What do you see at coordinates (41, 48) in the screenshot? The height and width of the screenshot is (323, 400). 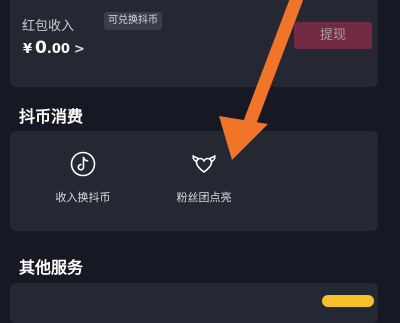 I see `amount-integer: 0` at bounding box center [41, 48].